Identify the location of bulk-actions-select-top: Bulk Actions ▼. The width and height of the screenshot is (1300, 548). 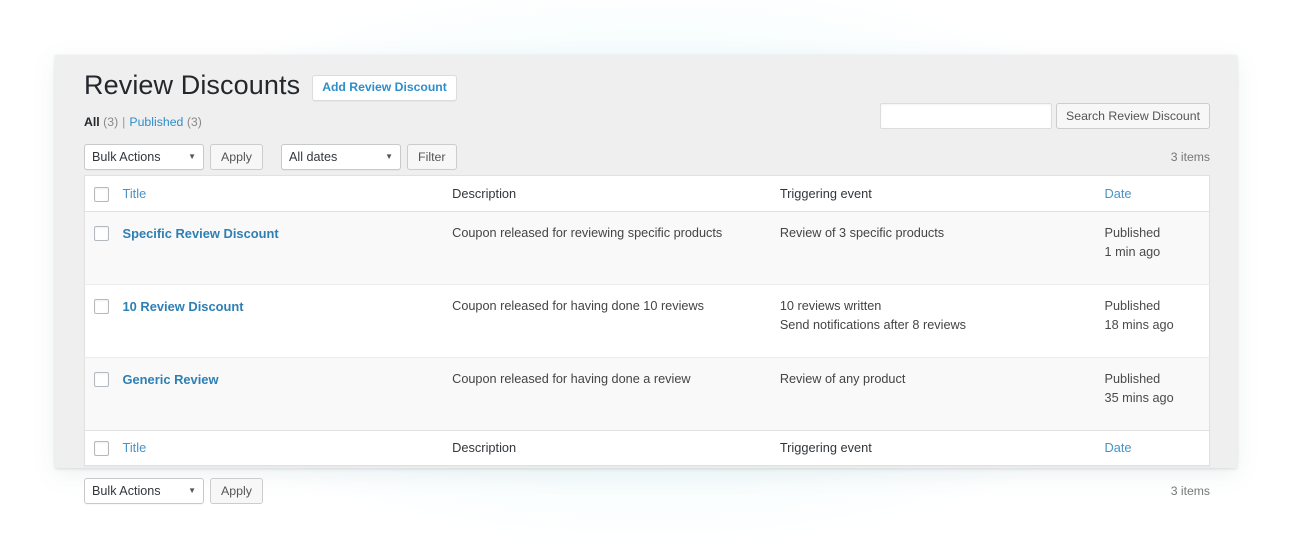
(144, 157).